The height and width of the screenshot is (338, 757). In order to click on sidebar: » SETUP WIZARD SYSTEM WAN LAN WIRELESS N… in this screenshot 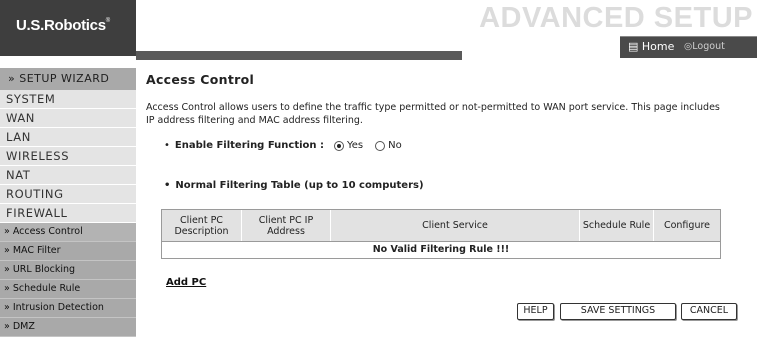, I will do `click(68, 203)`.